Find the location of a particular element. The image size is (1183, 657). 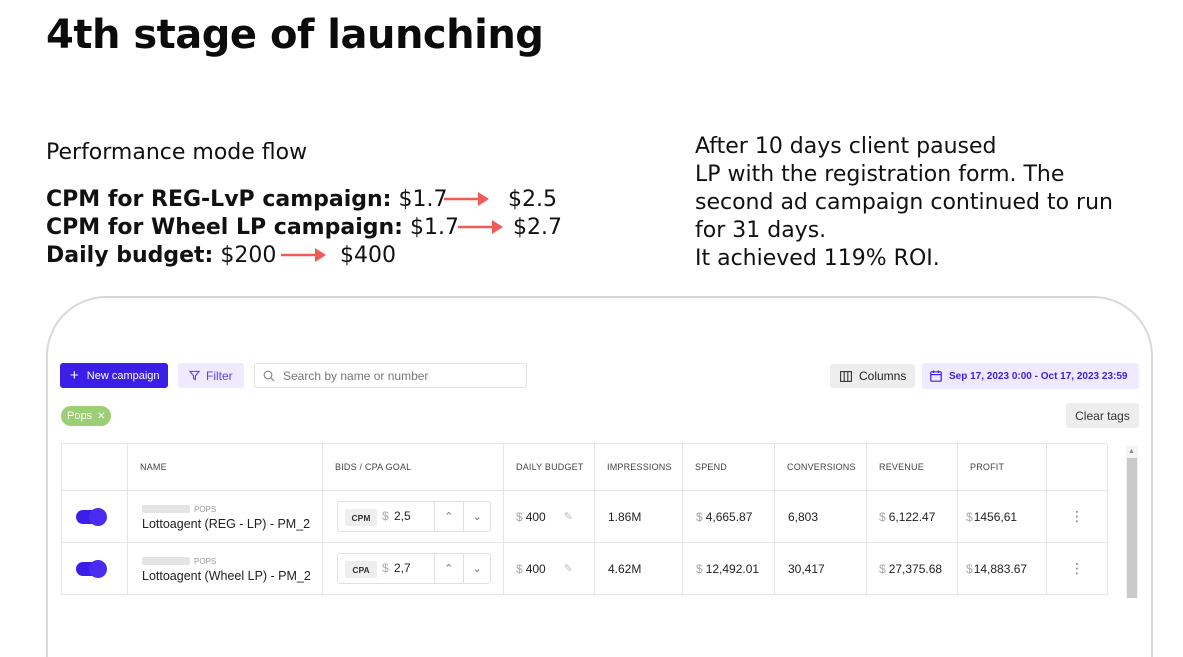

bid-type-badge: CPA is located at coordinates (361, 569).